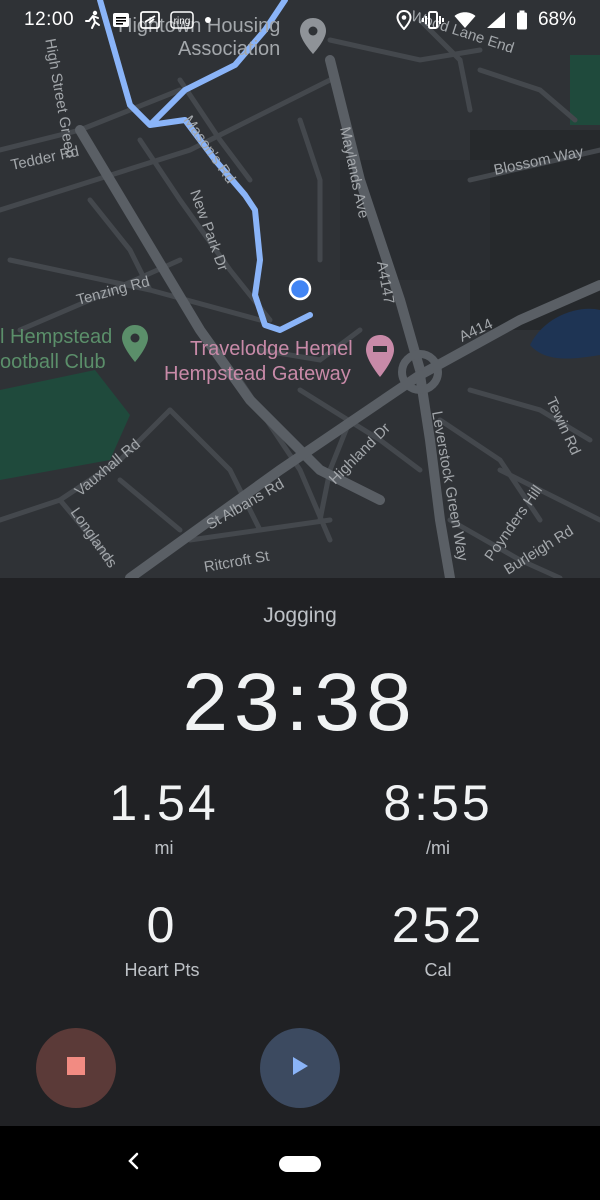 The image size is (600, 1200). What do you see at coordinates (53, 362) in the screenshot?
I see `poi-label-football-2: ootball Club` at bounding box center [53, 362].